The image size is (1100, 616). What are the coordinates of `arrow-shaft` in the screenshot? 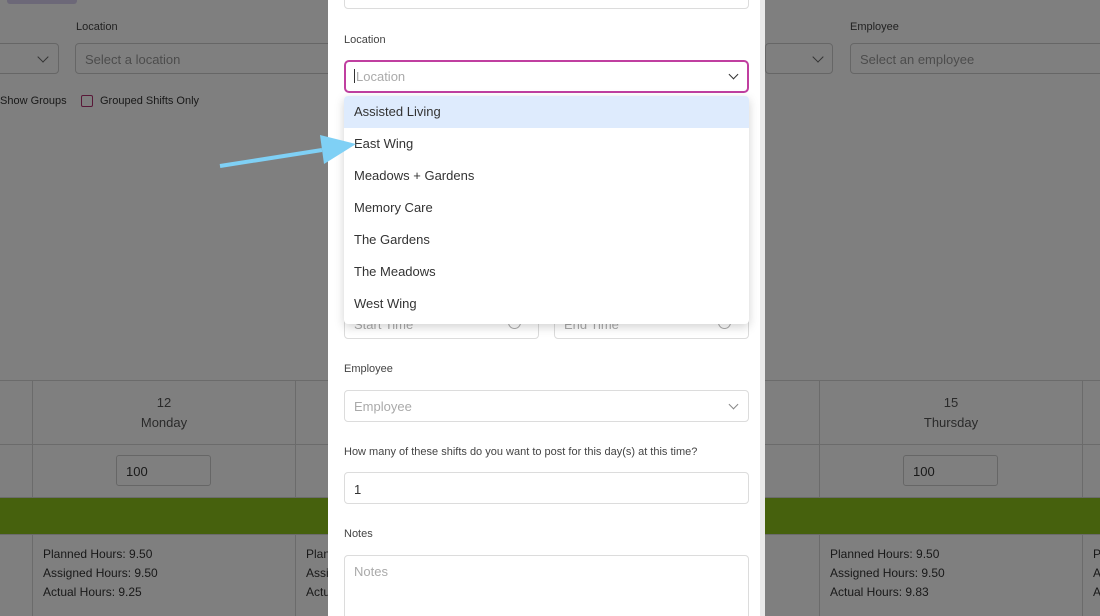 It's located at (271, 158).